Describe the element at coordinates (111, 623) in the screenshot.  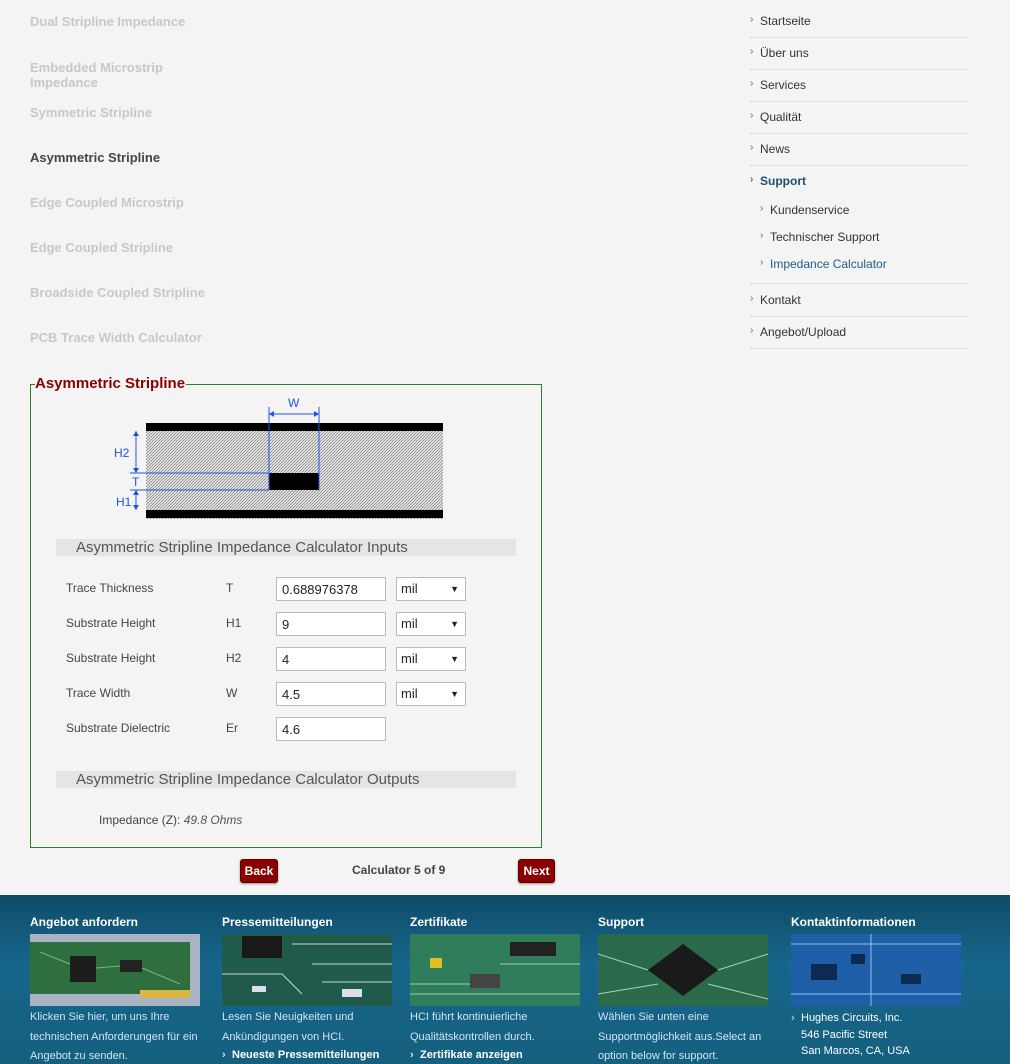
I see `row-label-substrate-height-h1: Substrate Height` at that location.